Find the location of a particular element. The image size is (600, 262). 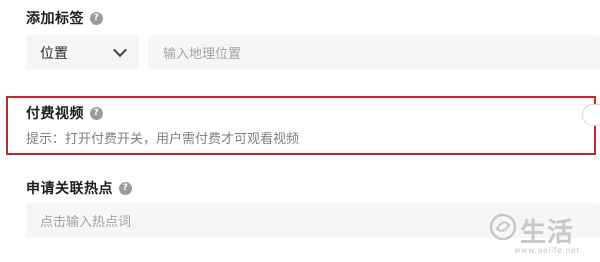

chevron-down-icon is located at coordinates (120, 50).